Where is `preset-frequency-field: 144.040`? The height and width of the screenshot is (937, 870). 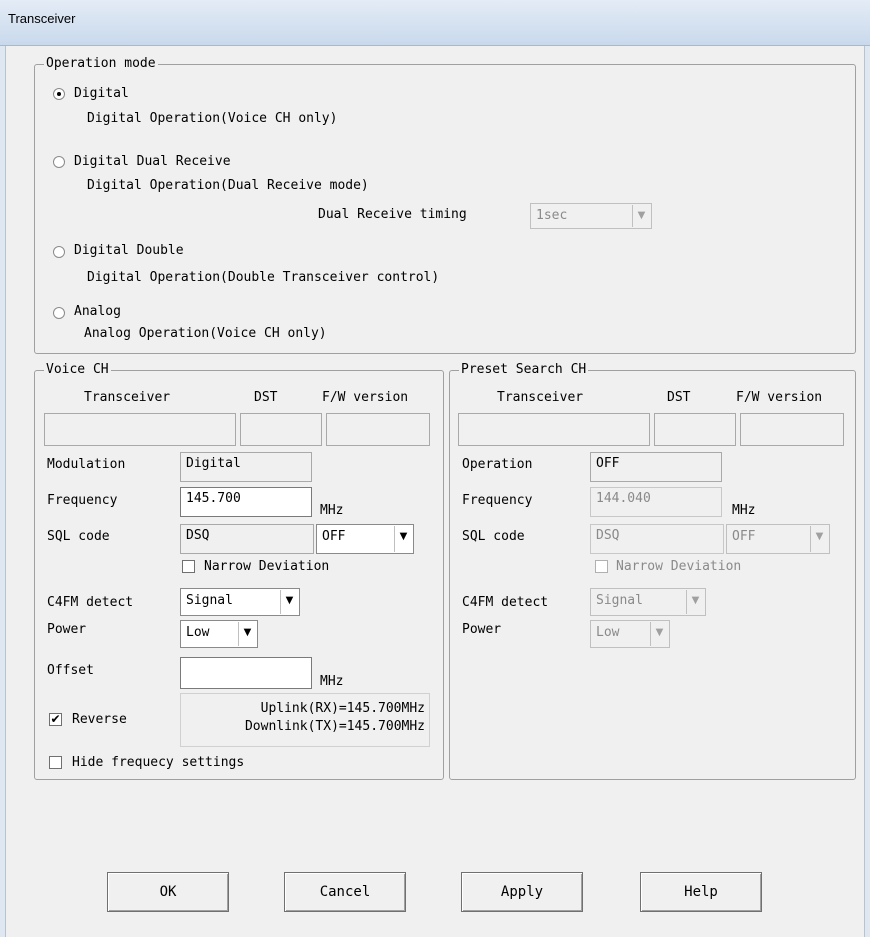
preset-frequency-field: 144.040 is located at coordinates (656, 502).